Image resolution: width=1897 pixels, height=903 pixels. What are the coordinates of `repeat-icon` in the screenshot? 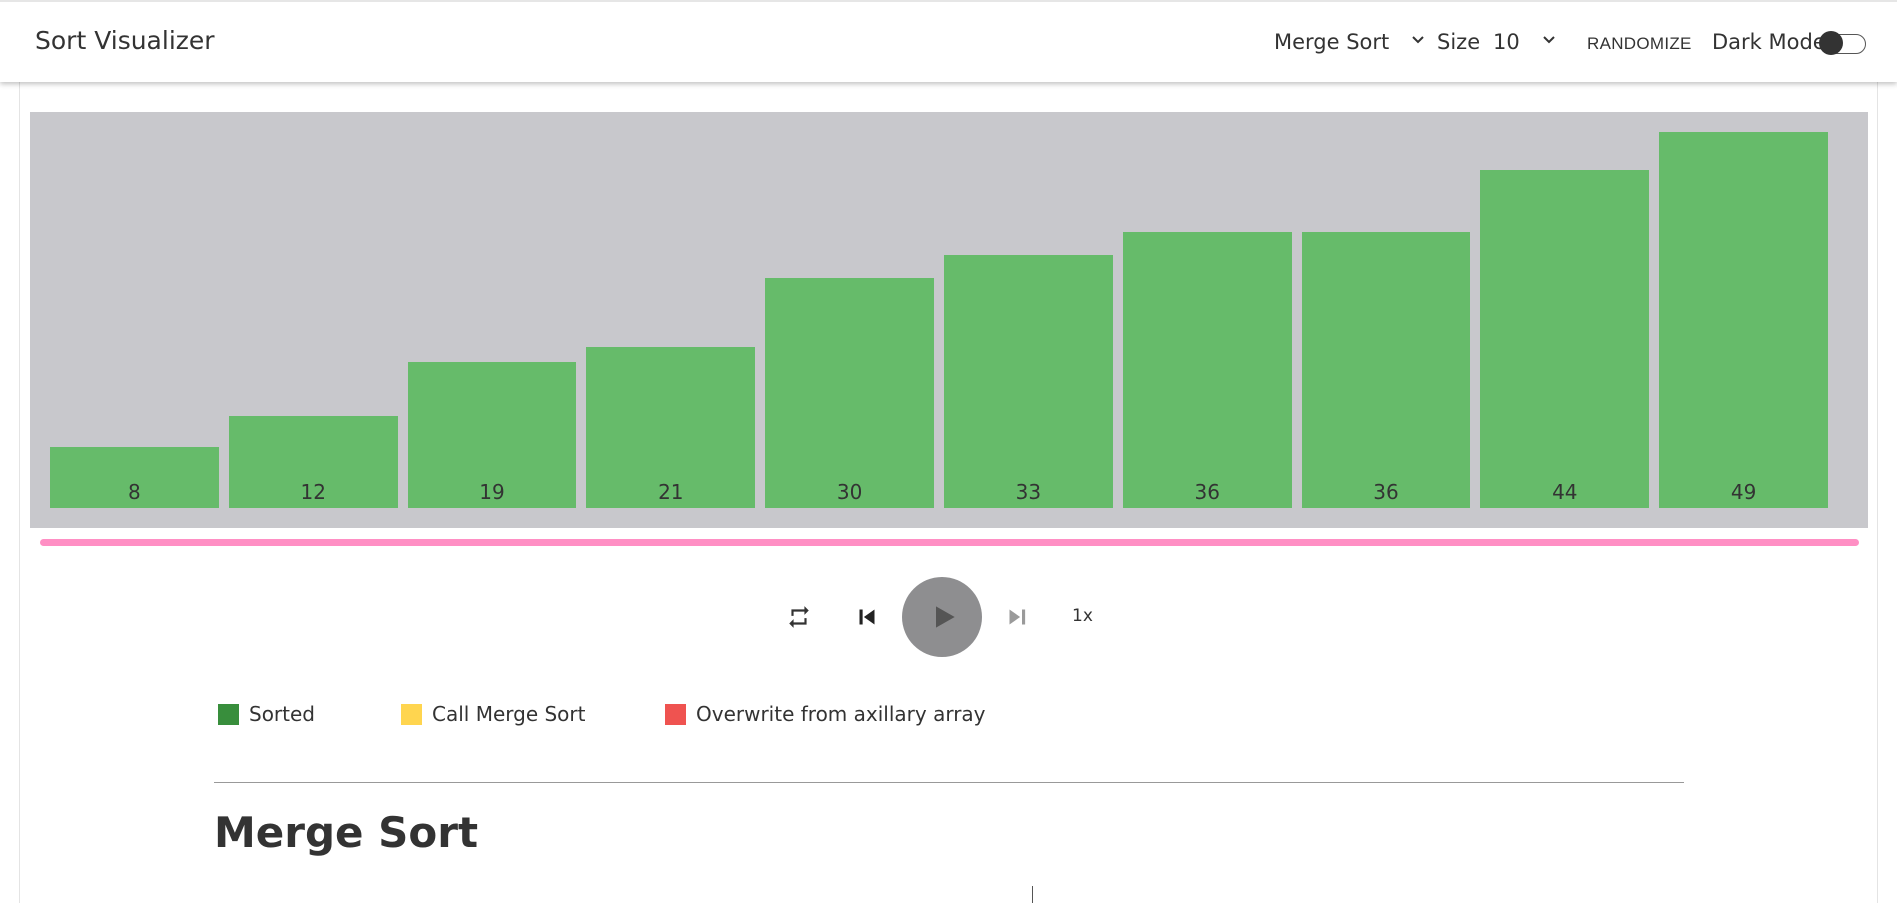 It's located at (799, 620).